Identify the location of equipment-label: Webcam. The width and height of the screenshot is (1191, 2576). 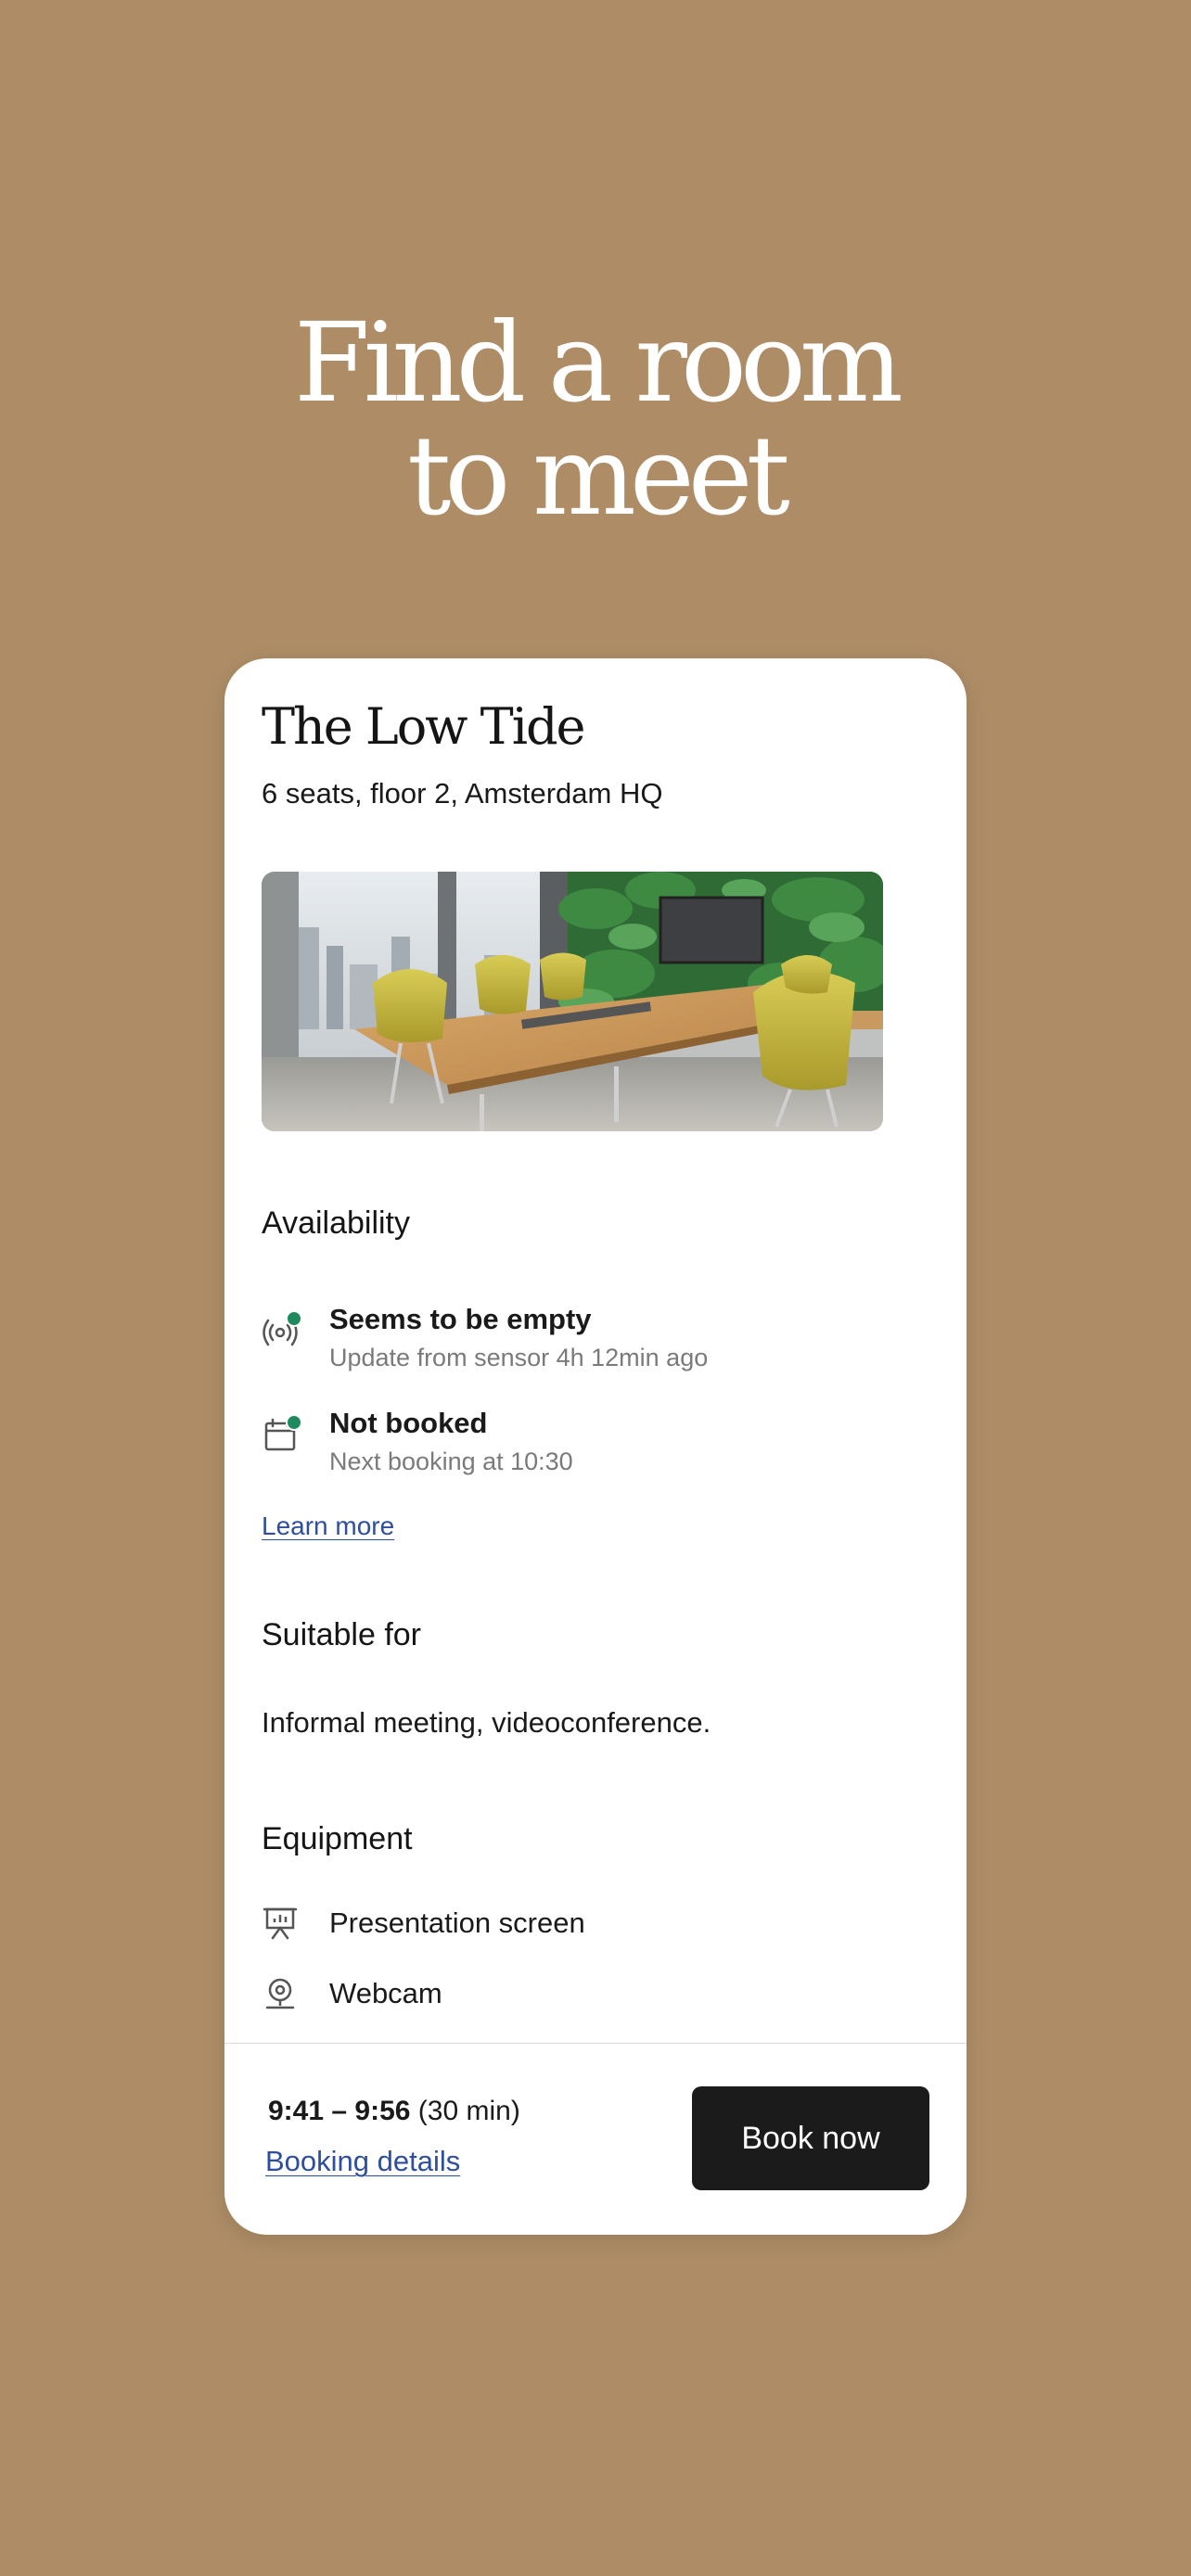
(386, 1993).